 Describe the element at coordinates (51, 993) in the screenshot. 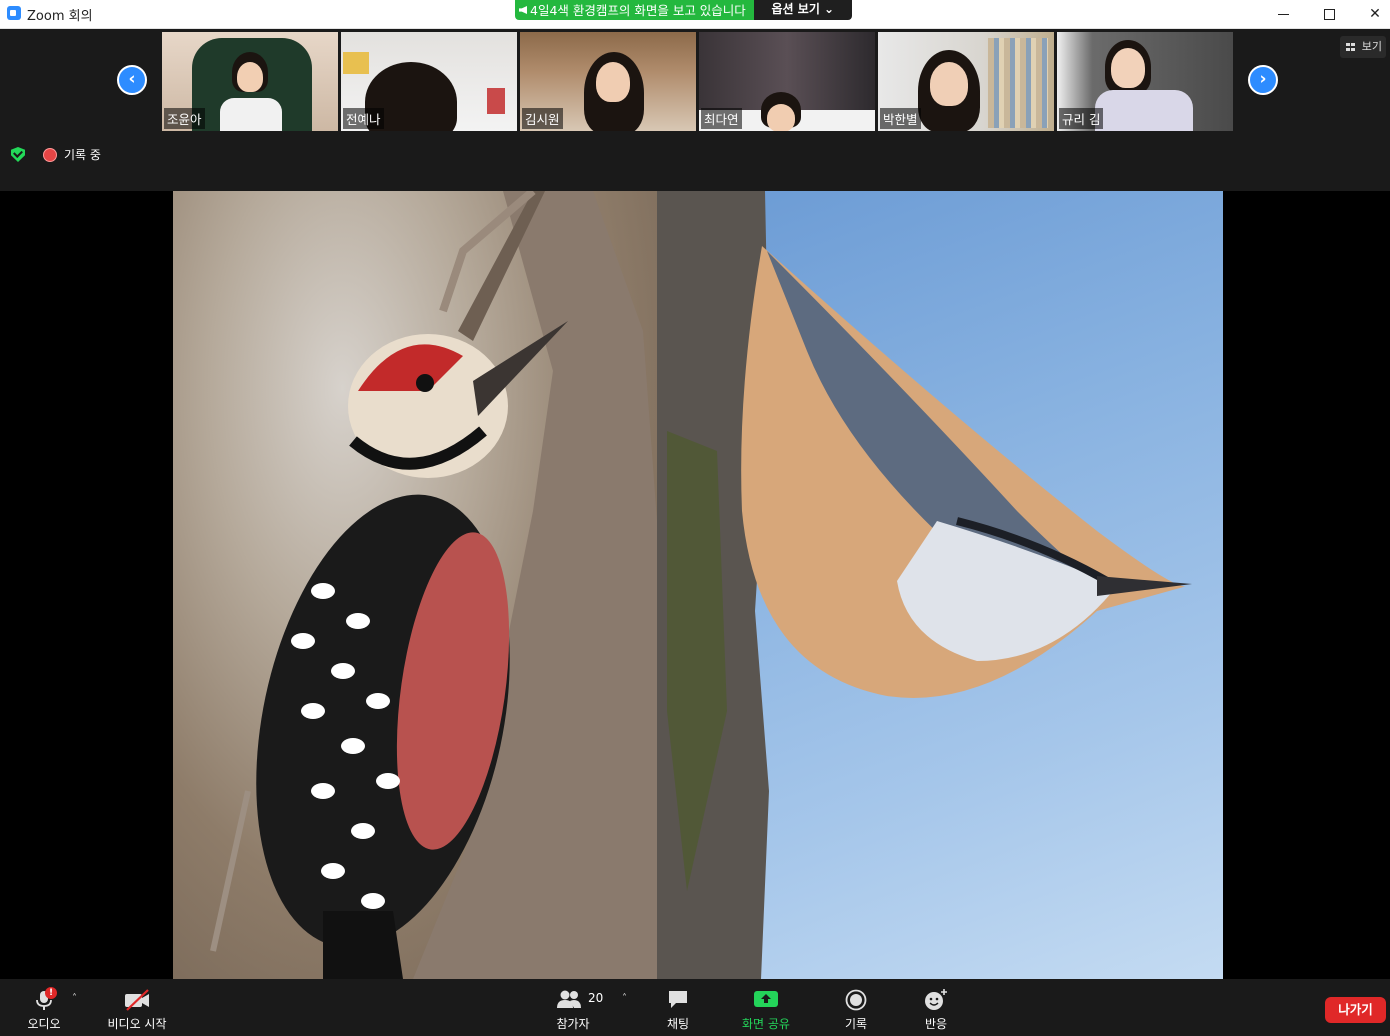

I see `audio-alert-badge: !` at that location.